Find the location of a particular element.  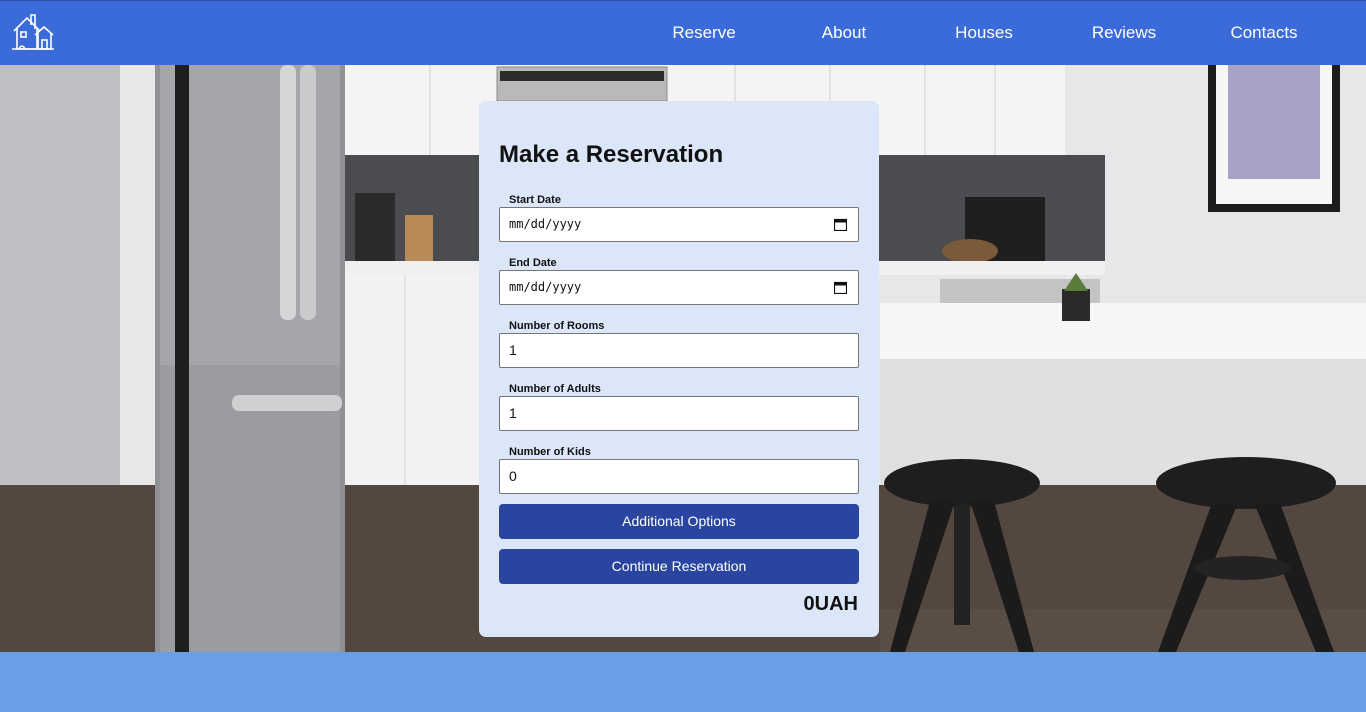

start-date-label: Start Date is located at coordinates (535, 200).